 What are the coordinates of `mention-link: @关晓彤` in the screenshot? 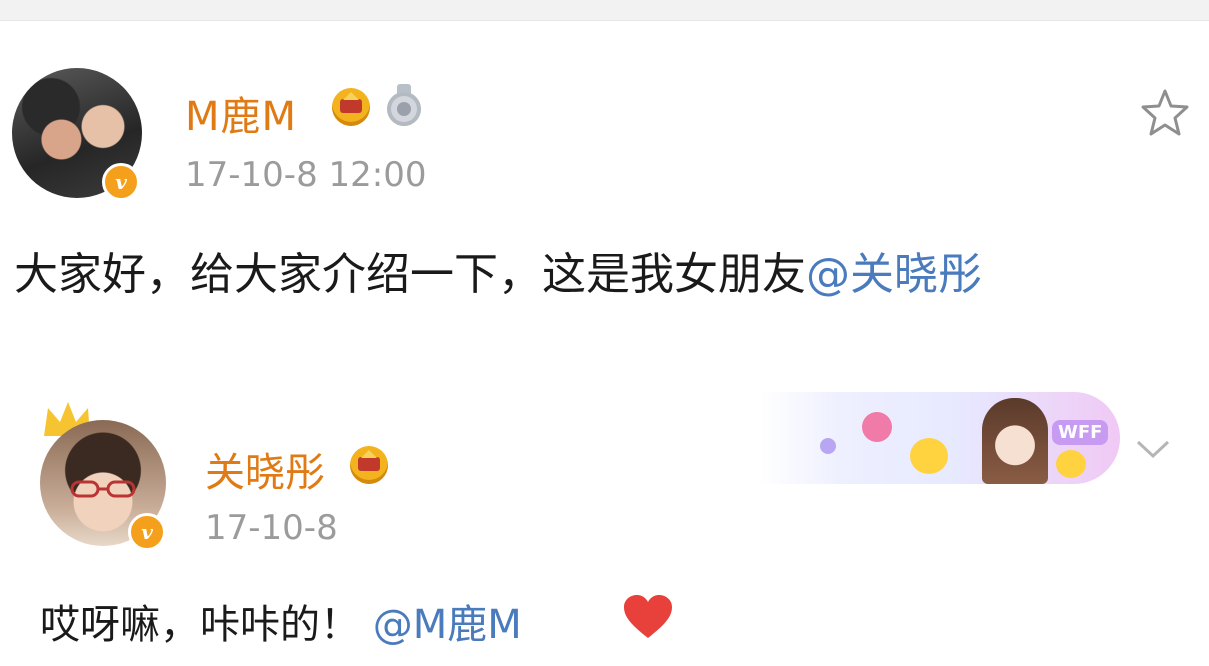 It's located at (894, 274).